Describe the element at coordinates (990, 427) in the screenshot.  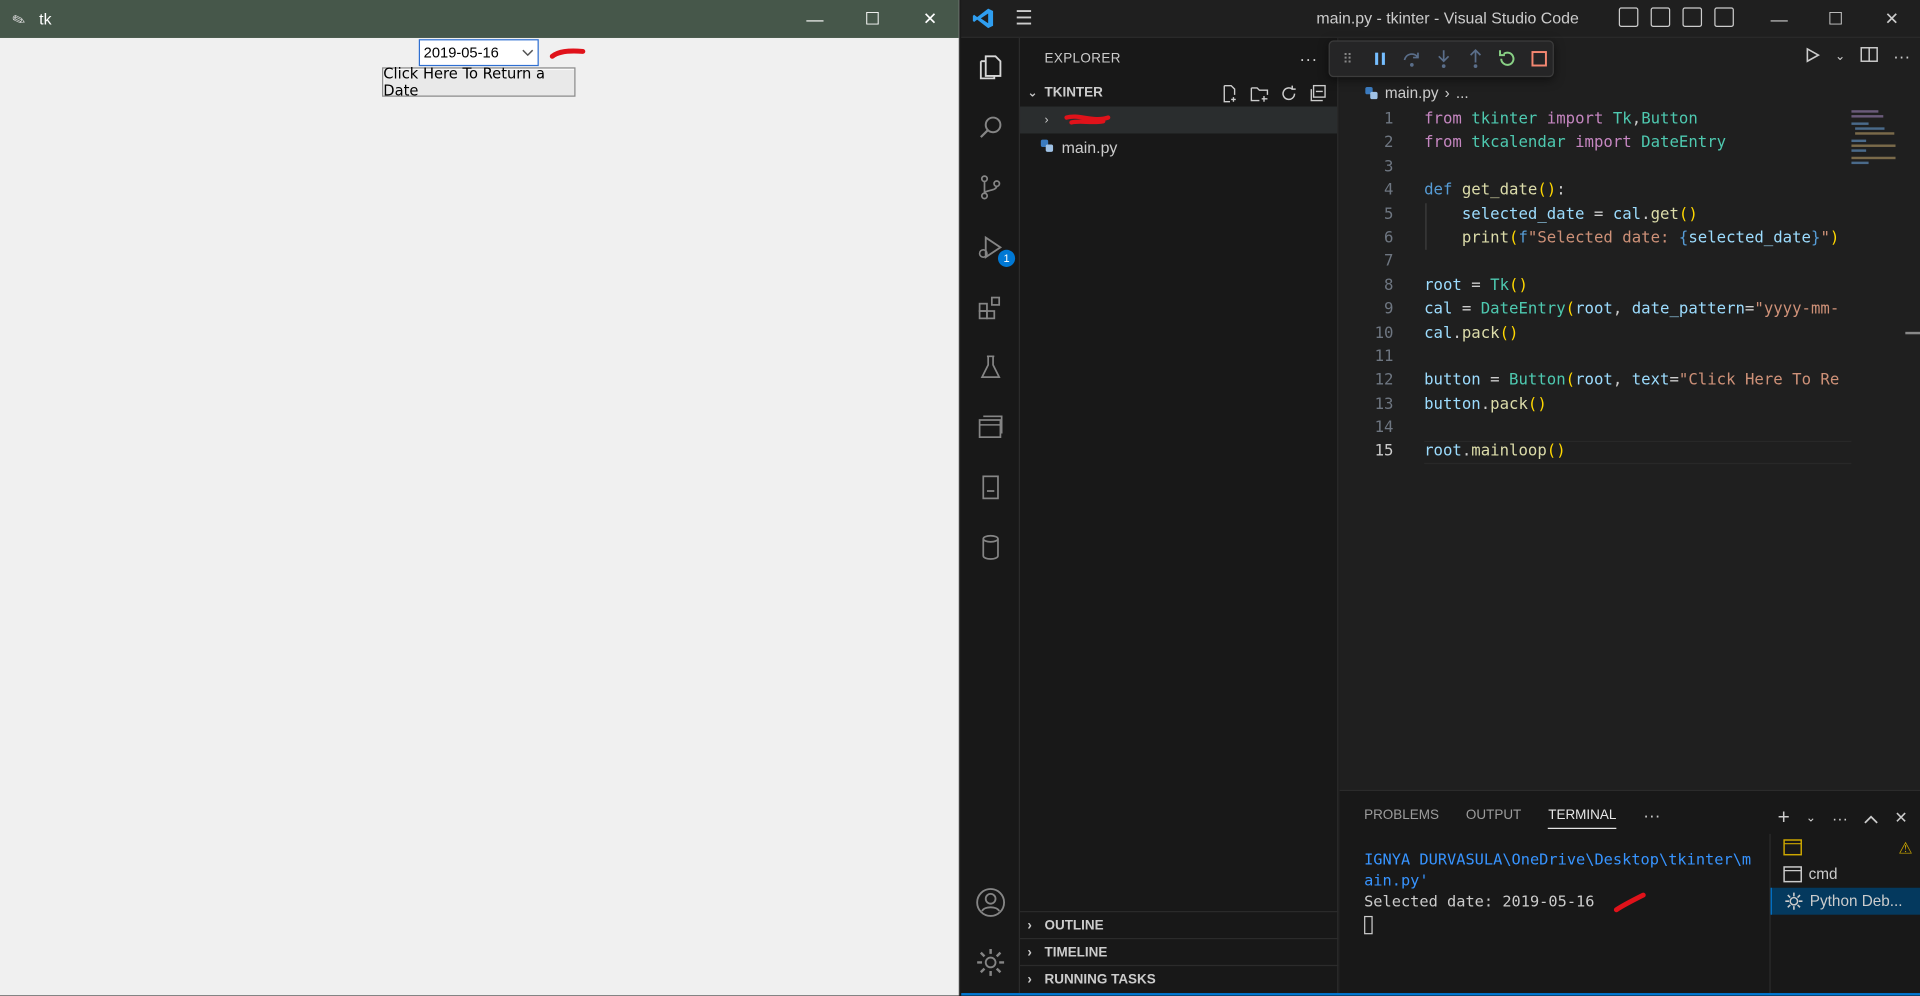
I see `remote-explorer-icon` at that location.